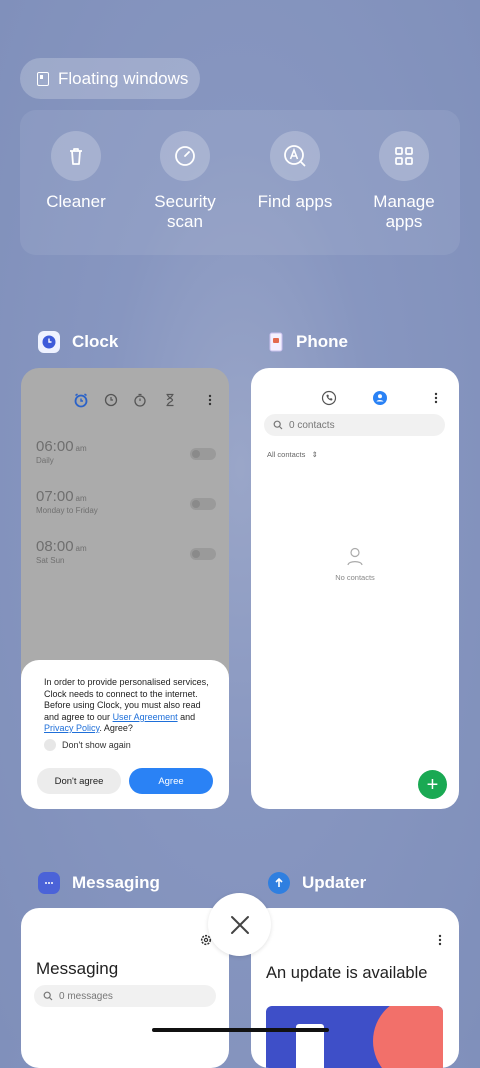  I want to click on floating-window-icon, so click(43, 78).